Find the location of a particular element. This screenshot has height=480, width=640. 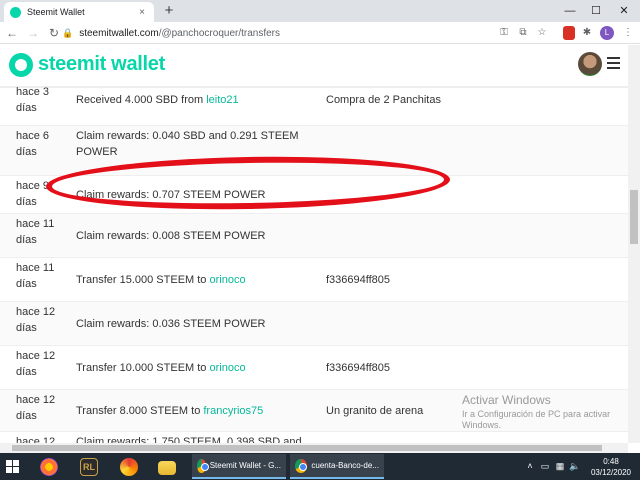

transfer-memo: Compra de 2 Panchitas is located at coordinates (383, 100).